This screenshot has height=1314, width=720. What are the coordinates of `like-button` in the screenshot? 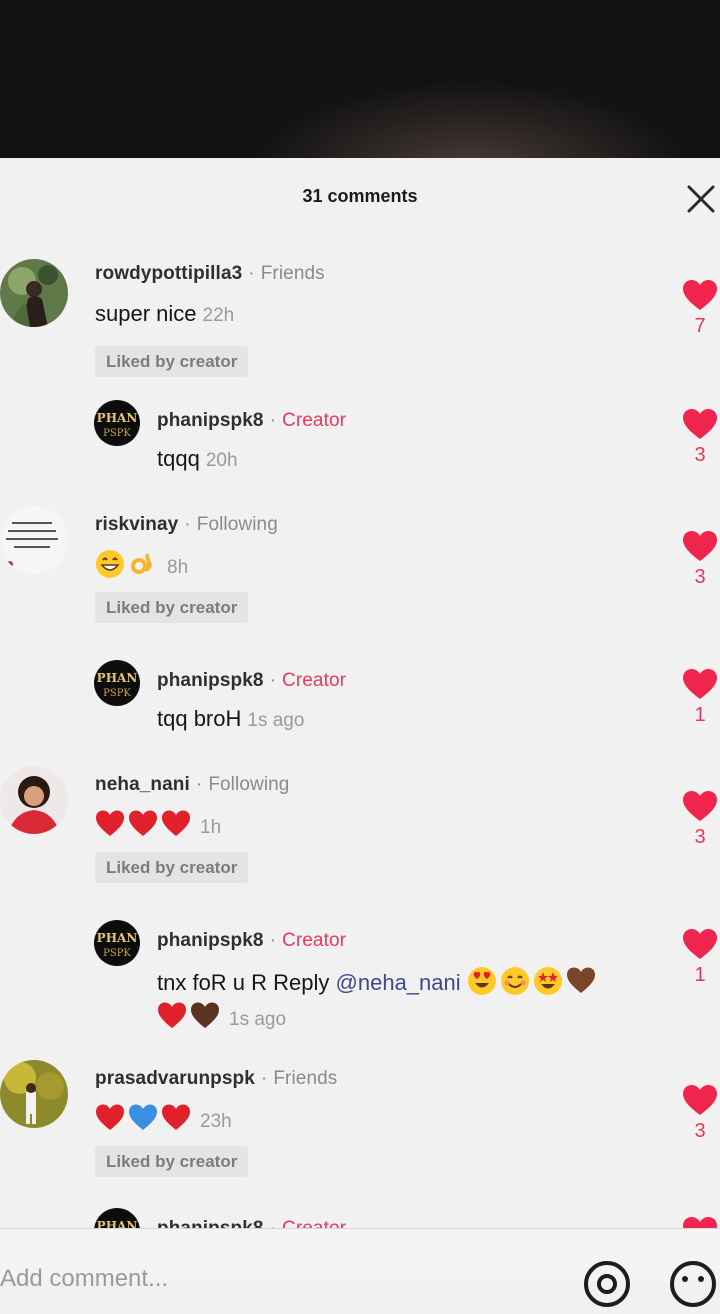 It's located at (700, 1222).